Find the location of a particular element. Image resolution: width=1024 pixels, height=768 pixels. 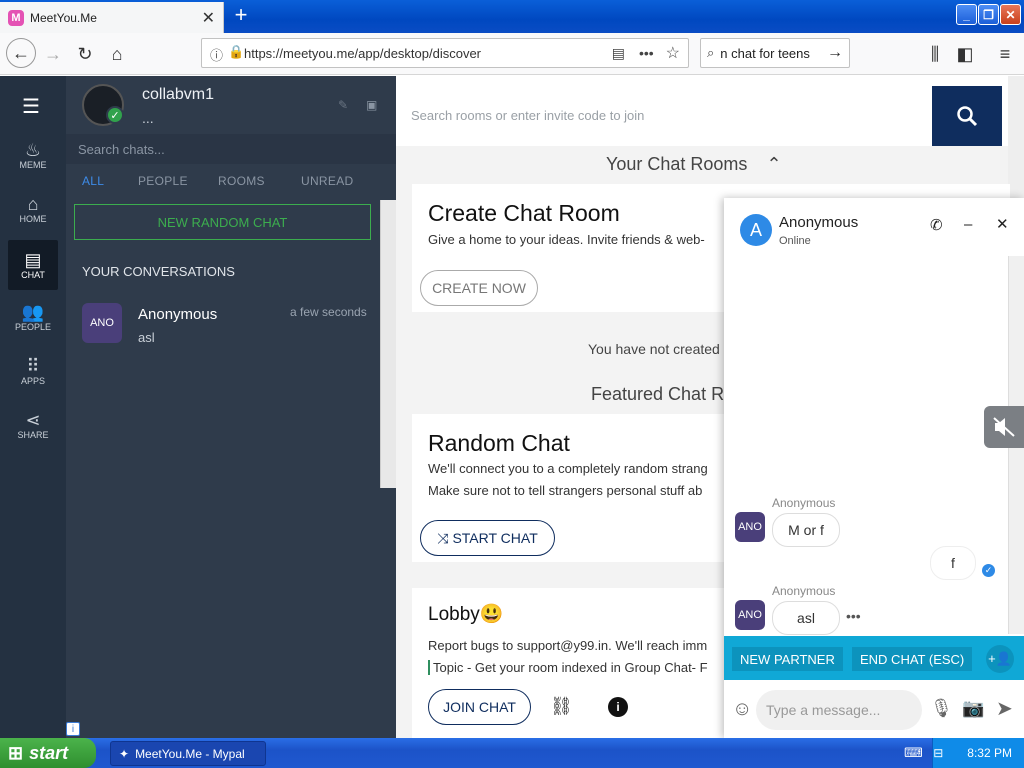

filter-tab-people: PEOPLE is located at coordinates (163, 181).